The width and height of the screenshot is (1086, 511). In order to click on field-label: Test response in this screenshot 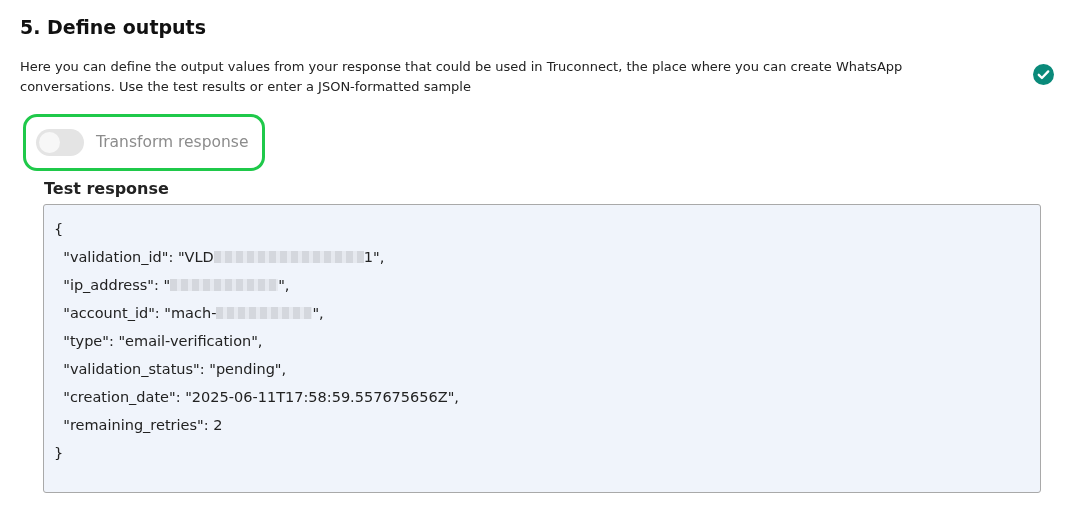, I will do `click(107, 188)`.